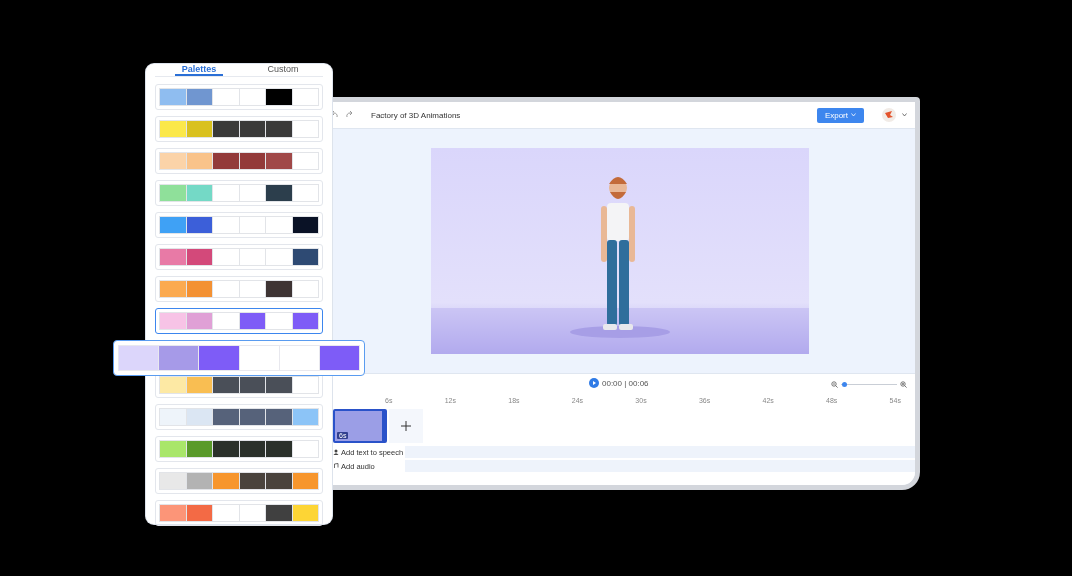 This screenshot has width=1072, height=576. I want to click on zoom-out-icon, so click(834, 384).